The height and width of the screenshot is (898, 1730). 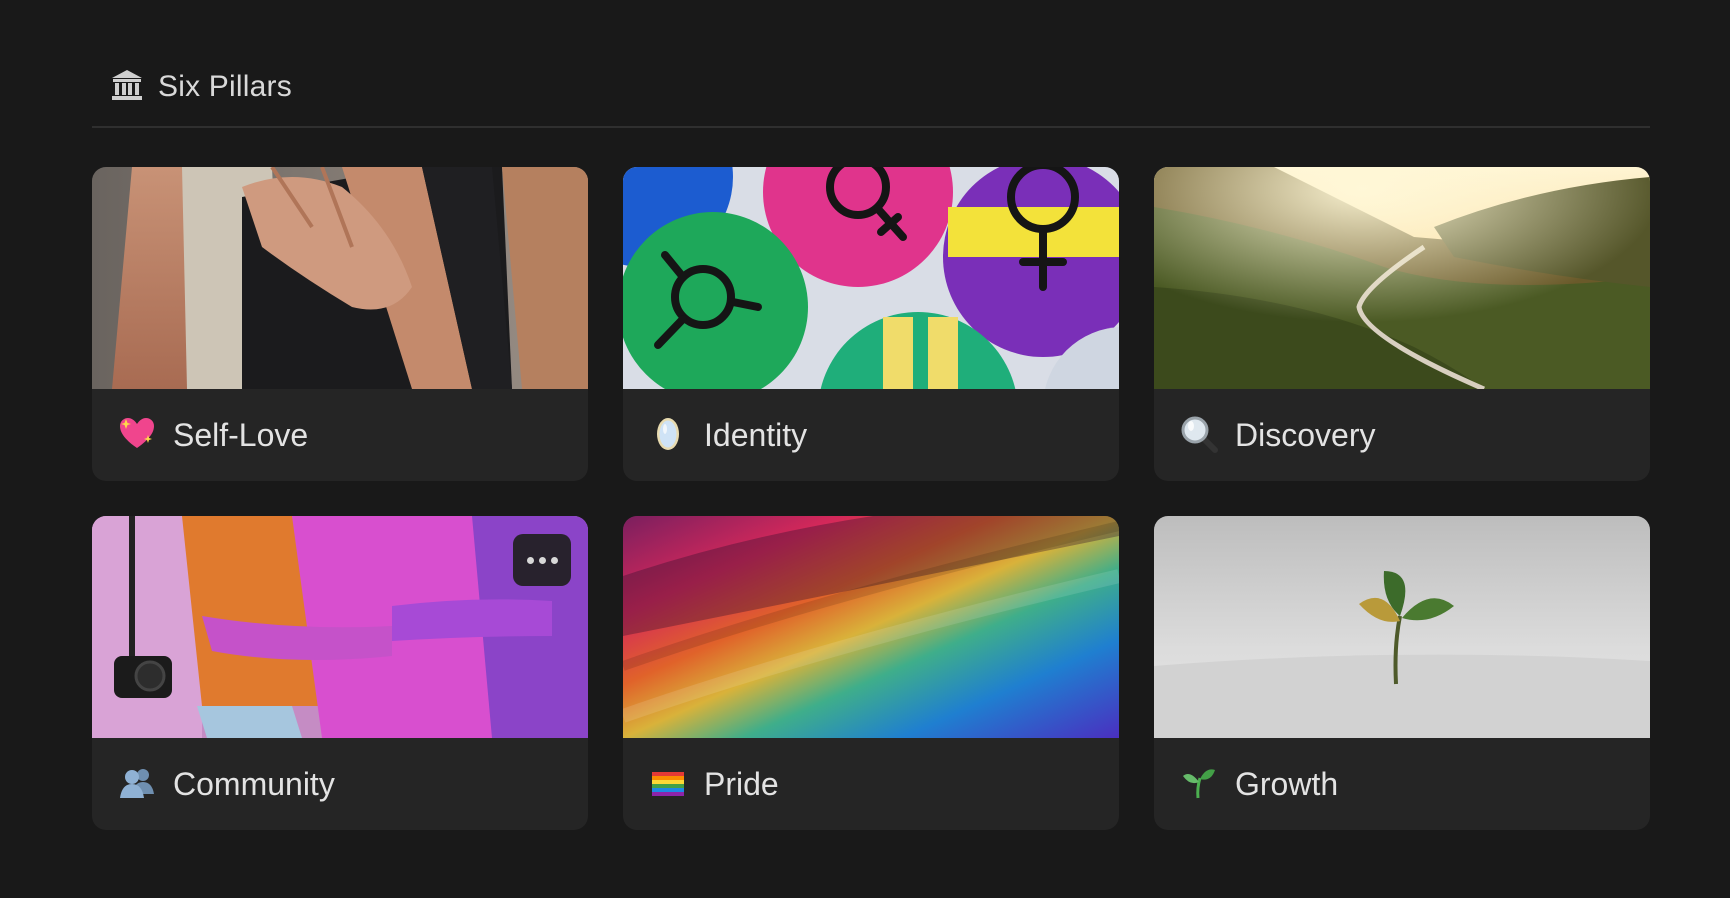 I want to click on card-footer: Growth, so click(x=1402, y=784).